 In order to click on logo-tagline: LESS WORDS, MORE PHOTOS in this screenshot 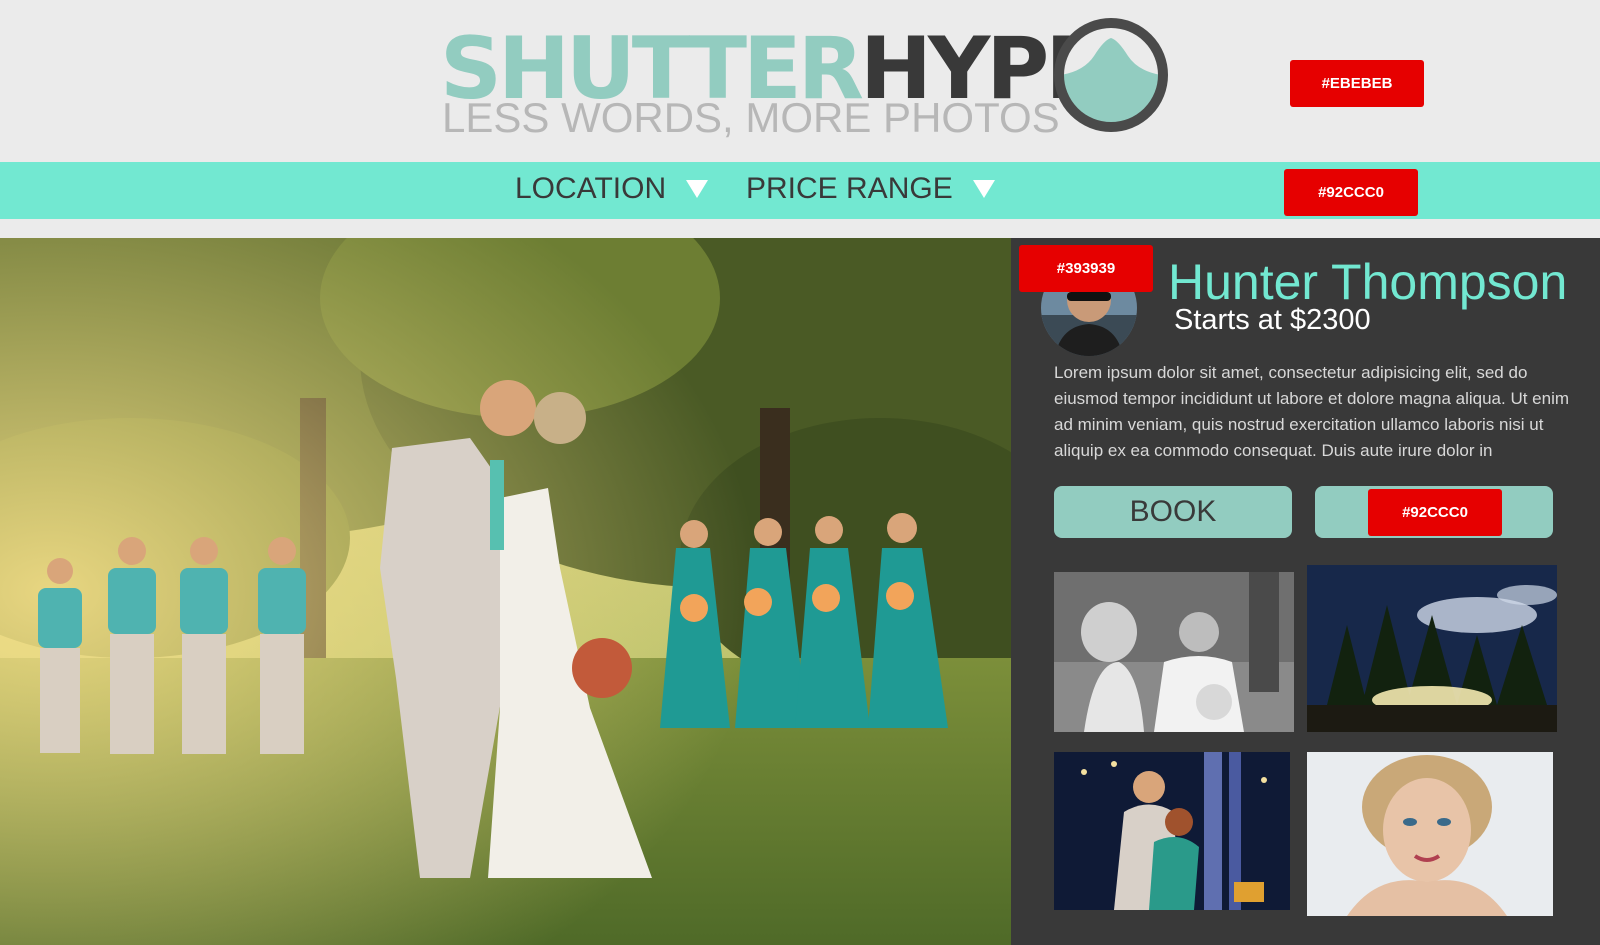, I will do `click(751, 117)`.